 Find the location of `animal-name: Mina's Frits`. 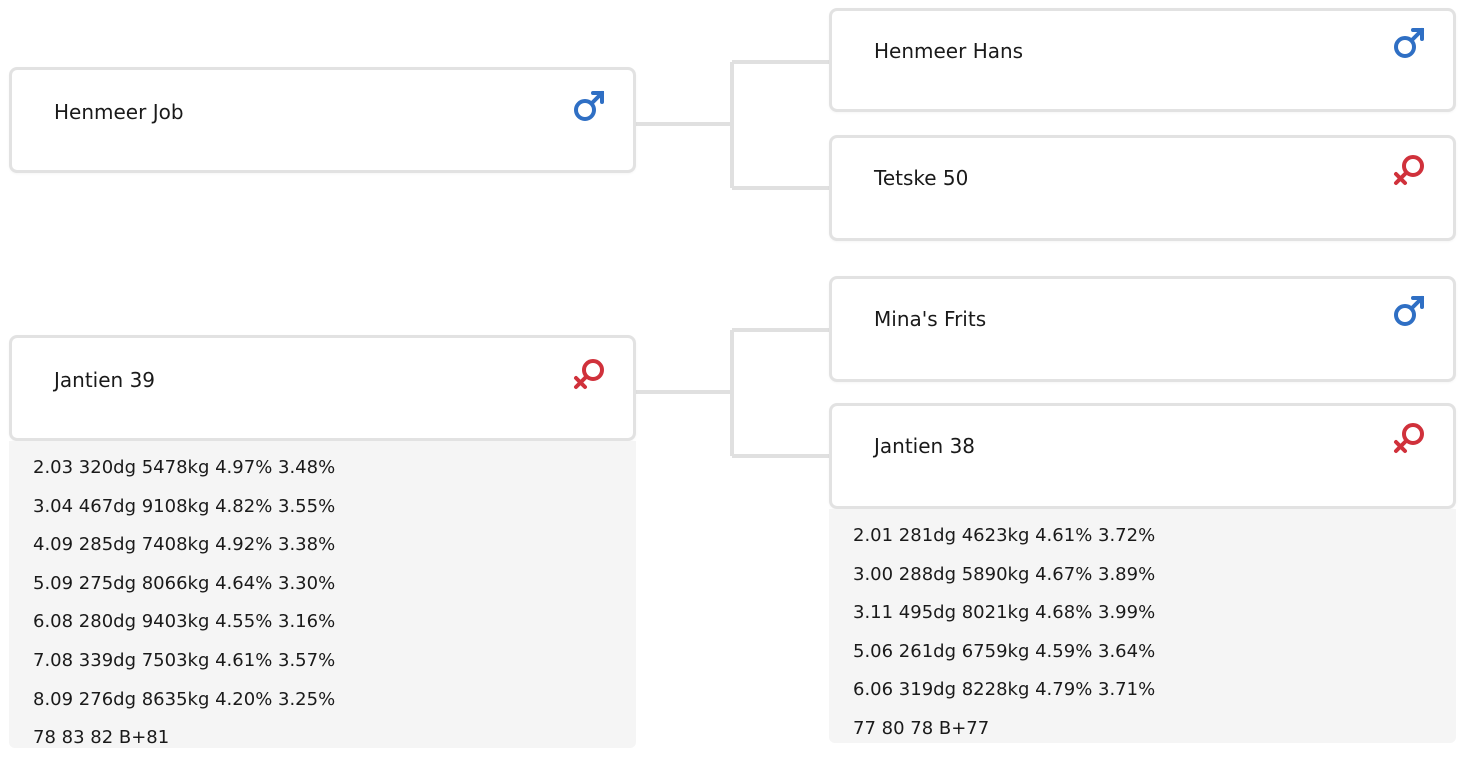

animal-name: Mina's Frits is located at coordinates (930, 319).